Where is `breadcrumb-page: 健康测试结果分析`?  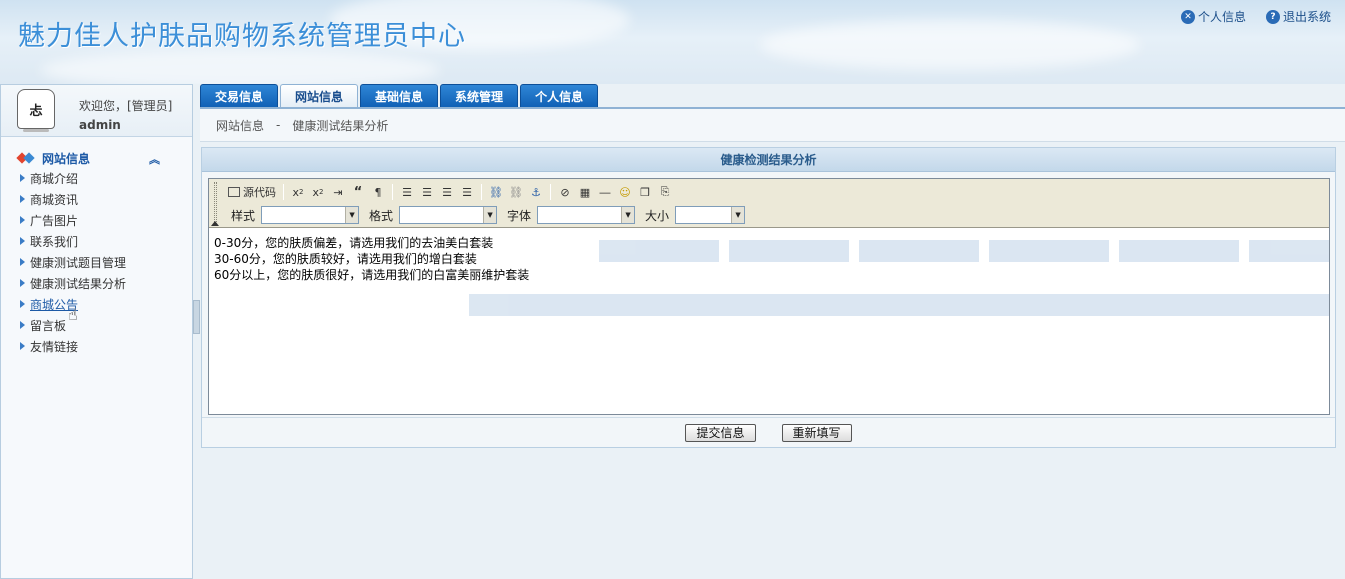
breadcrumb-page: 健康测试结果分析 is located at coordinates (340, 125).